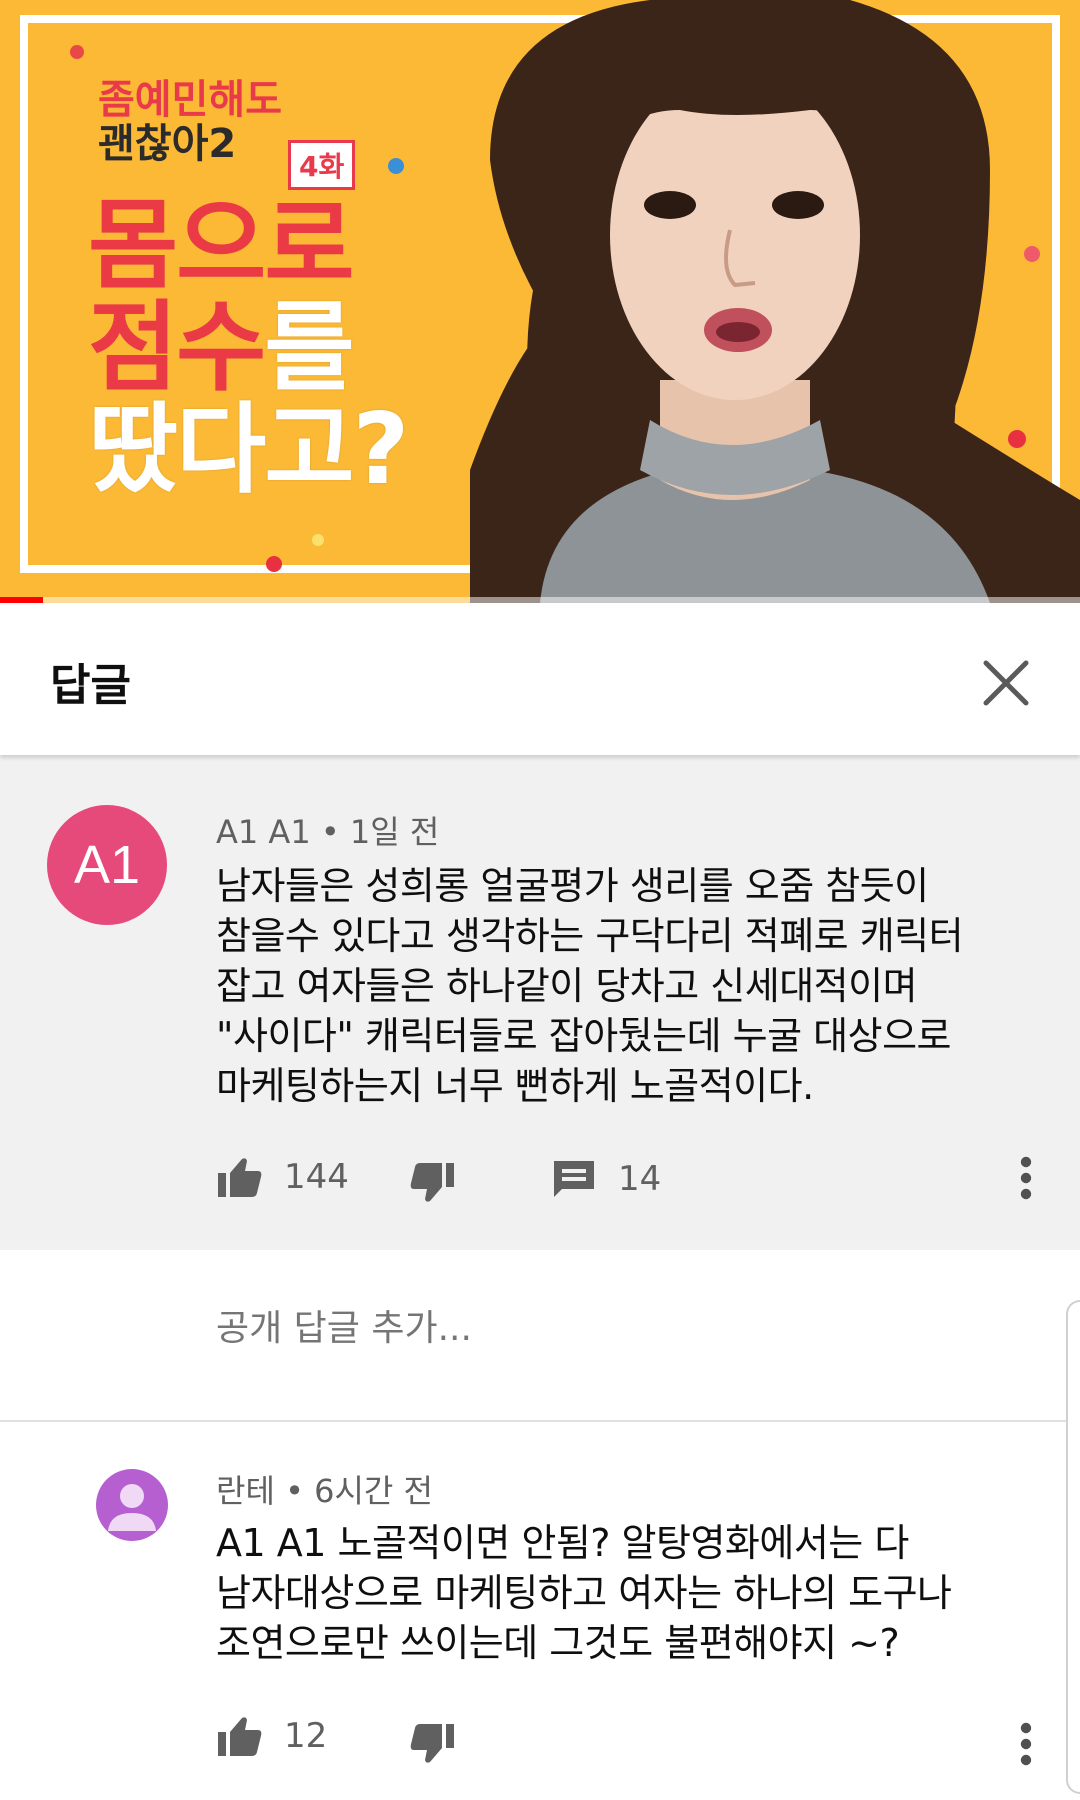  What do you see at coordinates (1073, 1547) in the screenshot?
I see `scroll-edge` at bounding box center [1073, 1547].